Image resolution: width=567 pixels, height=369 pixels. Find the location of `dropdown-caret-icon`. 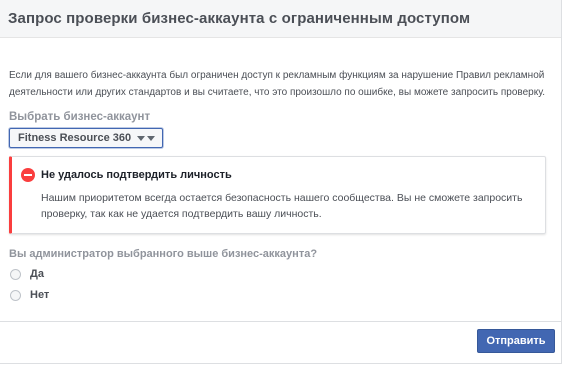

dropdown-caret-icon is located at coordinates (141, 138).